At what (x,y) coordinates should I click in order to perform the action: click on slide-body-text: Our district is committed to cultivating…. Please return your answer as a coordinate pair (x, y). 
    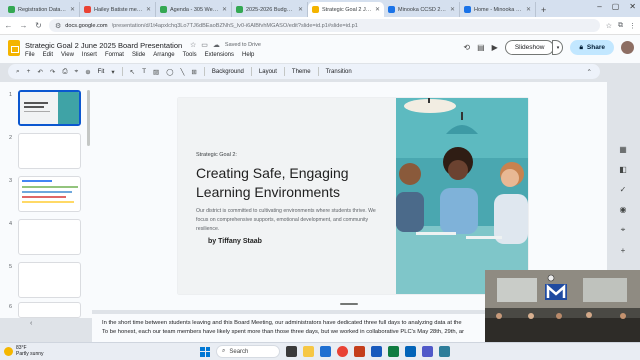
    Looking at the image, I should click on (286, 220).